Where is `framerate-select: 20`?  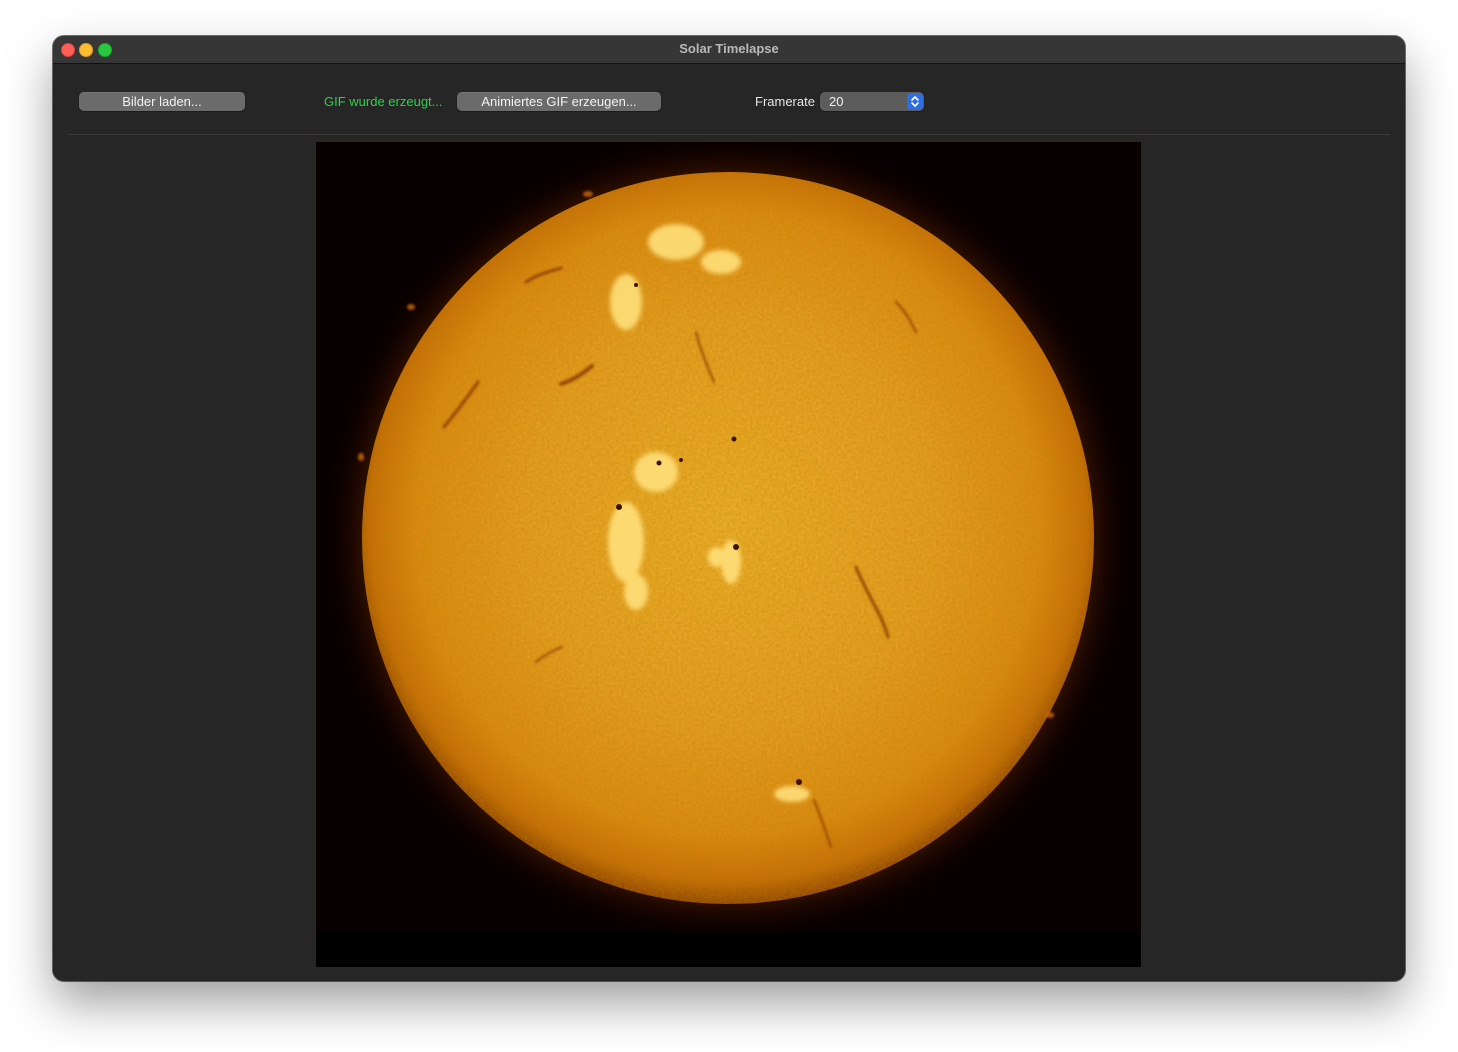 framerate-select: 20 is located at coordinates (872, 101).